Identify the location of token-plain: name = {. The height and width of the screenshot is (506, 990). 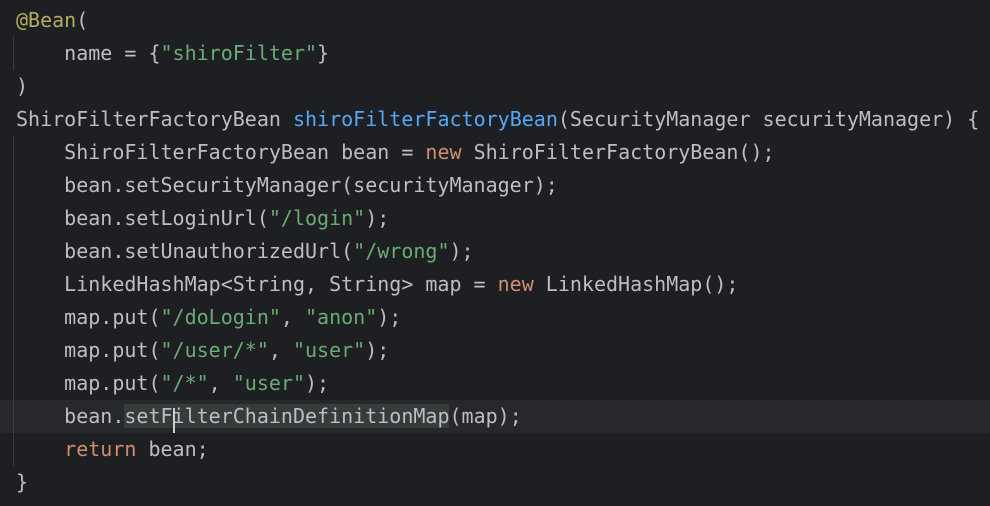
(88, 53).